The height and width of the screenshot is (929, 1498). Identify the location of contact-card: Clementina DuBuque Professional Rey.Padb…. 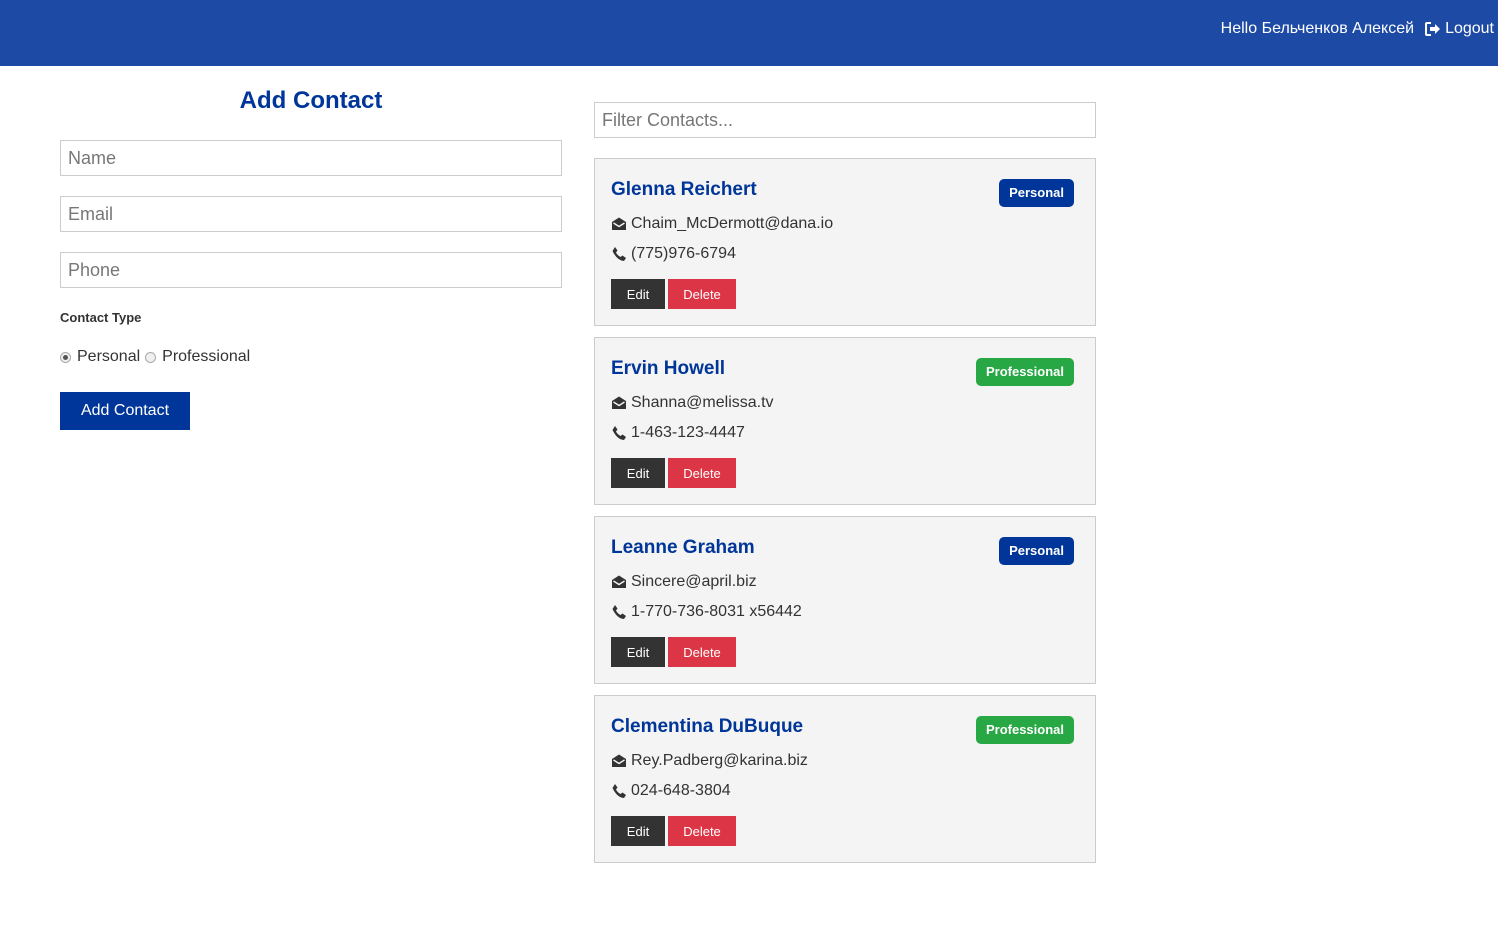
(845, 779).